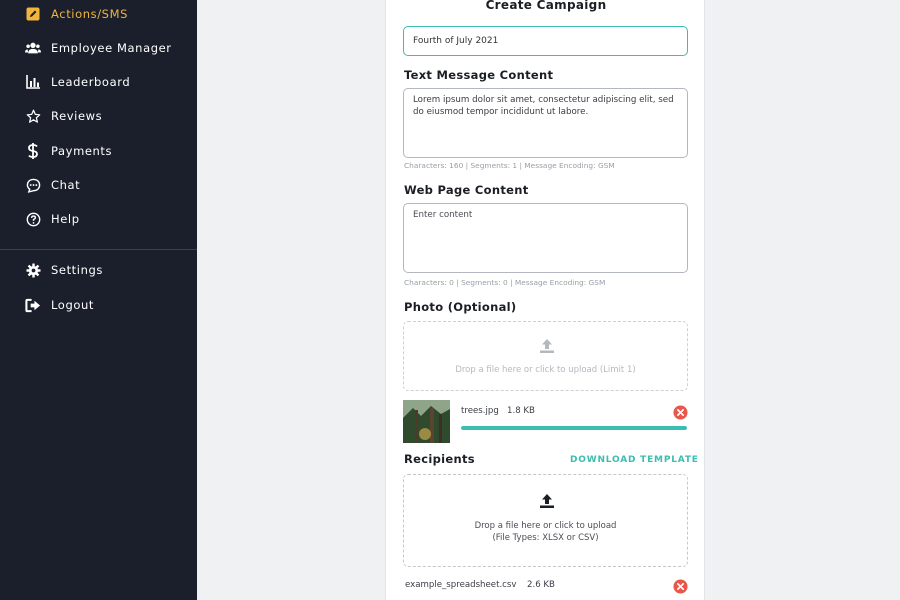  I want to click on sidebar-item-settings: Settings, so click(98, 270).